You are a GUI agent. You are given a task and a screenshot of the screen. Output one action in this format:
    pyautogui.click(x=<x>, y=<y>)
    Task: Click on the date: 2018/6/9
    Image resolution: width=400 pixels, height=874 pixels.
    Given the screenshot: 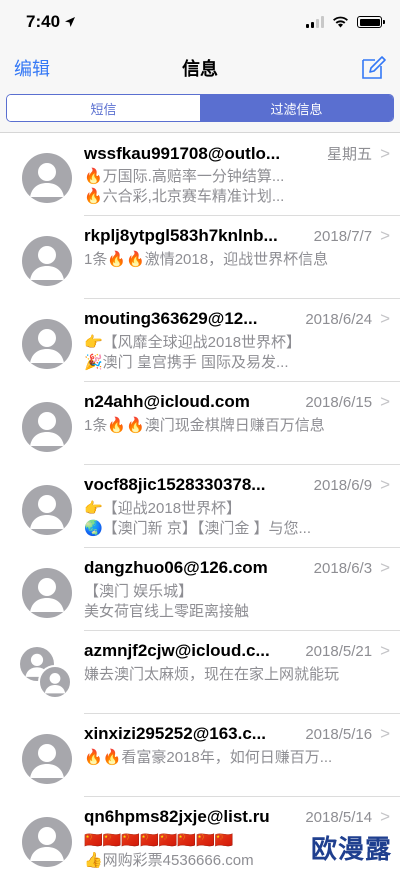 What is the action you would take?
    pyautogui.click(x=343, y=485)
    